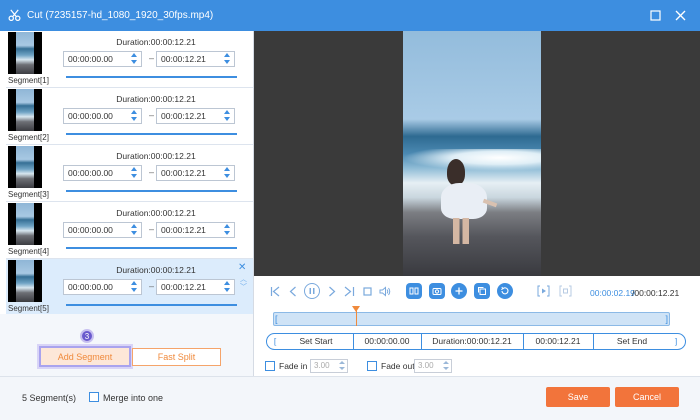 This screenshot has width=700, height=420. I want to click on timeline-track: [ ], so click(471, 319).